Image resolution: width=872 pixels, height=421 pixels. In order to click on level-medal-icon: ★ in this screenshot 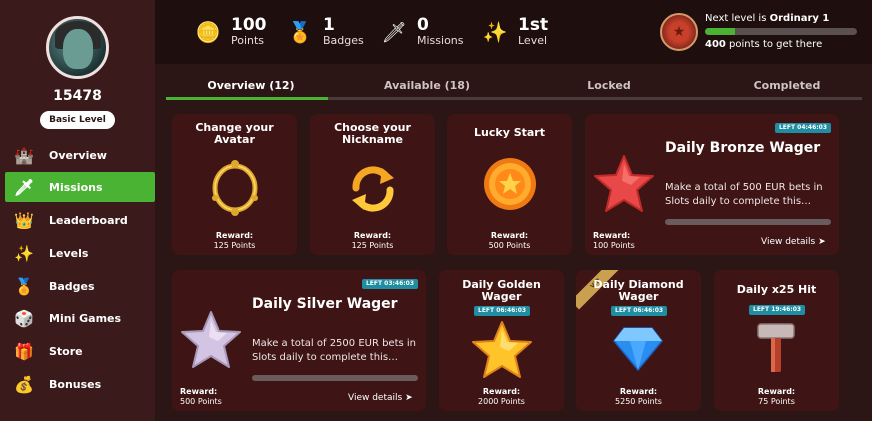, I will do `click(679, 32)`.